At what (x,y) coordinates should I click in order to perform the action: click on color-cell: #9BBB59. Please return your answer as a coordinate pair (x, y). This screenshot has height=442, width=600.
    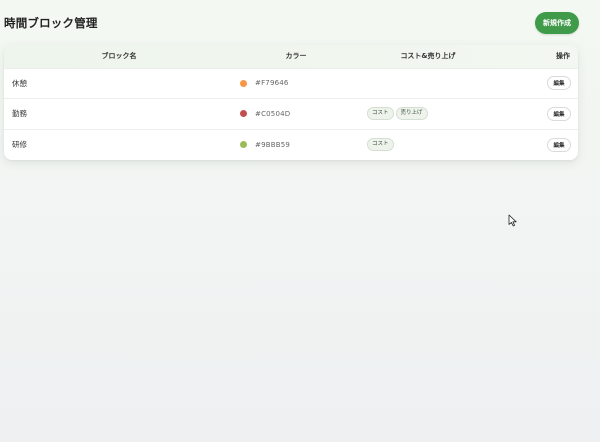
    Looking at the image, I should click on (296, 144).